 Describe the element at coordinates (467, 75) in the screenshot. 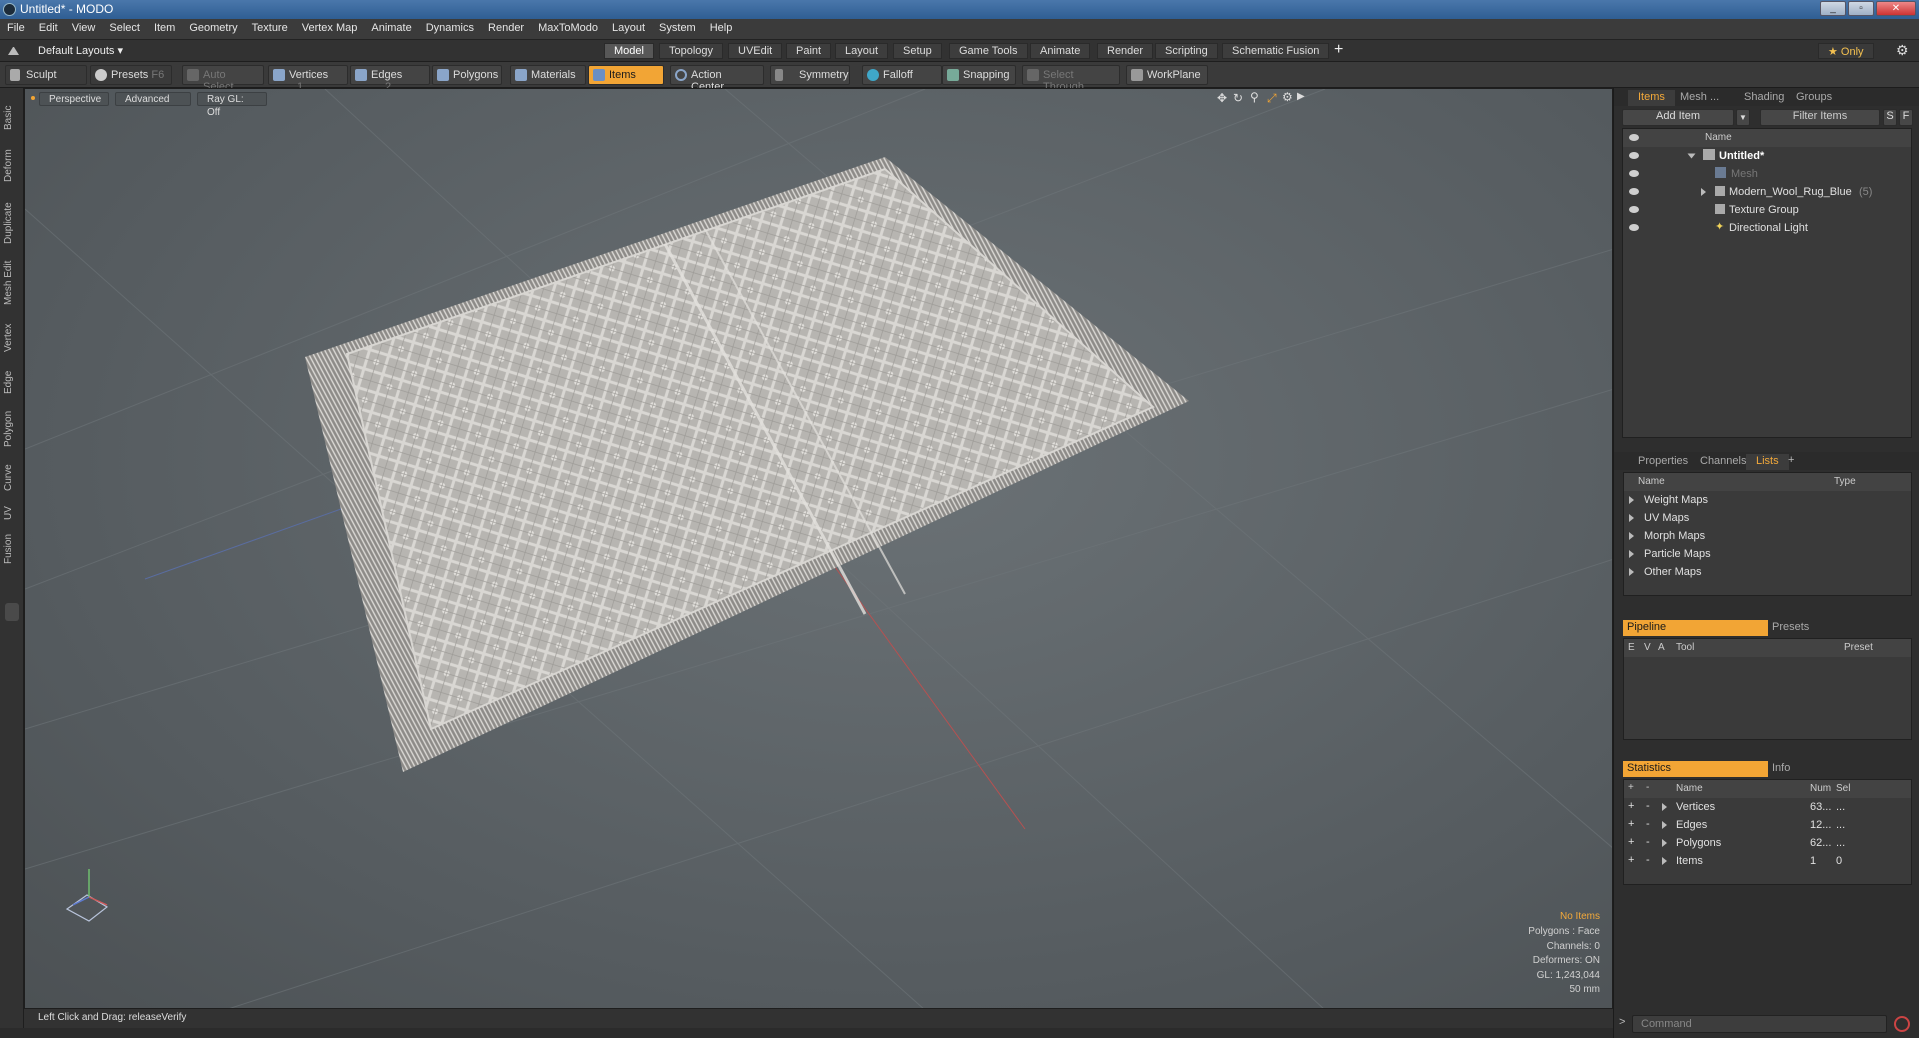

I see `polygons-button: Polygons` at that location.